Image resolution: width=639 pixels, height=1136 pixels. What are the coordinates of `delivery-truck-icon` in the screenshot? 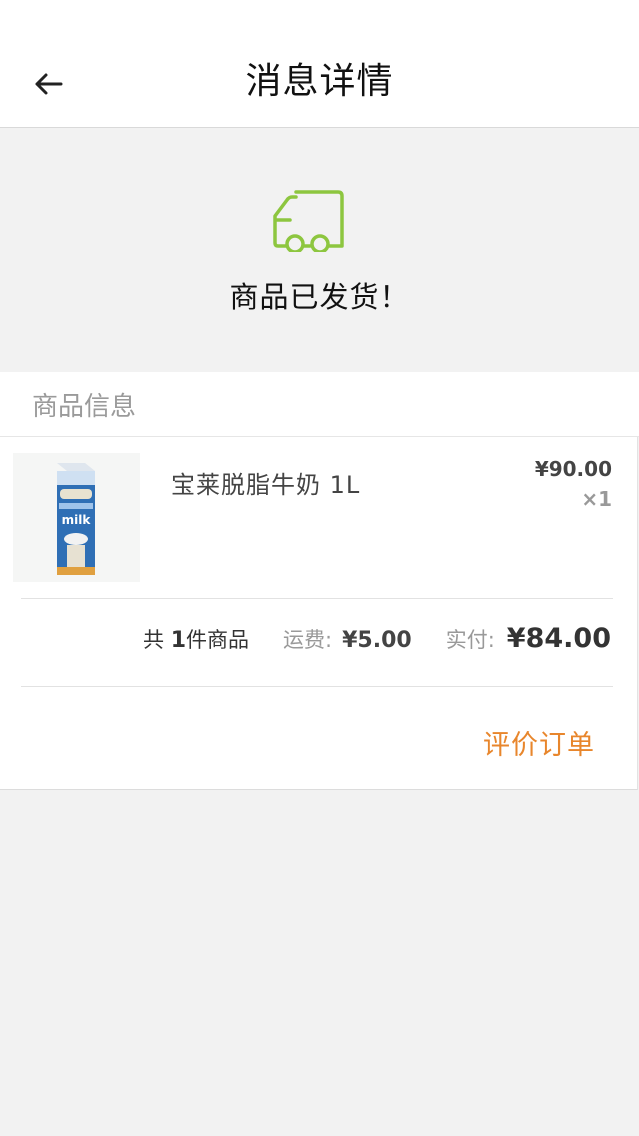 It's located at (308, 221).